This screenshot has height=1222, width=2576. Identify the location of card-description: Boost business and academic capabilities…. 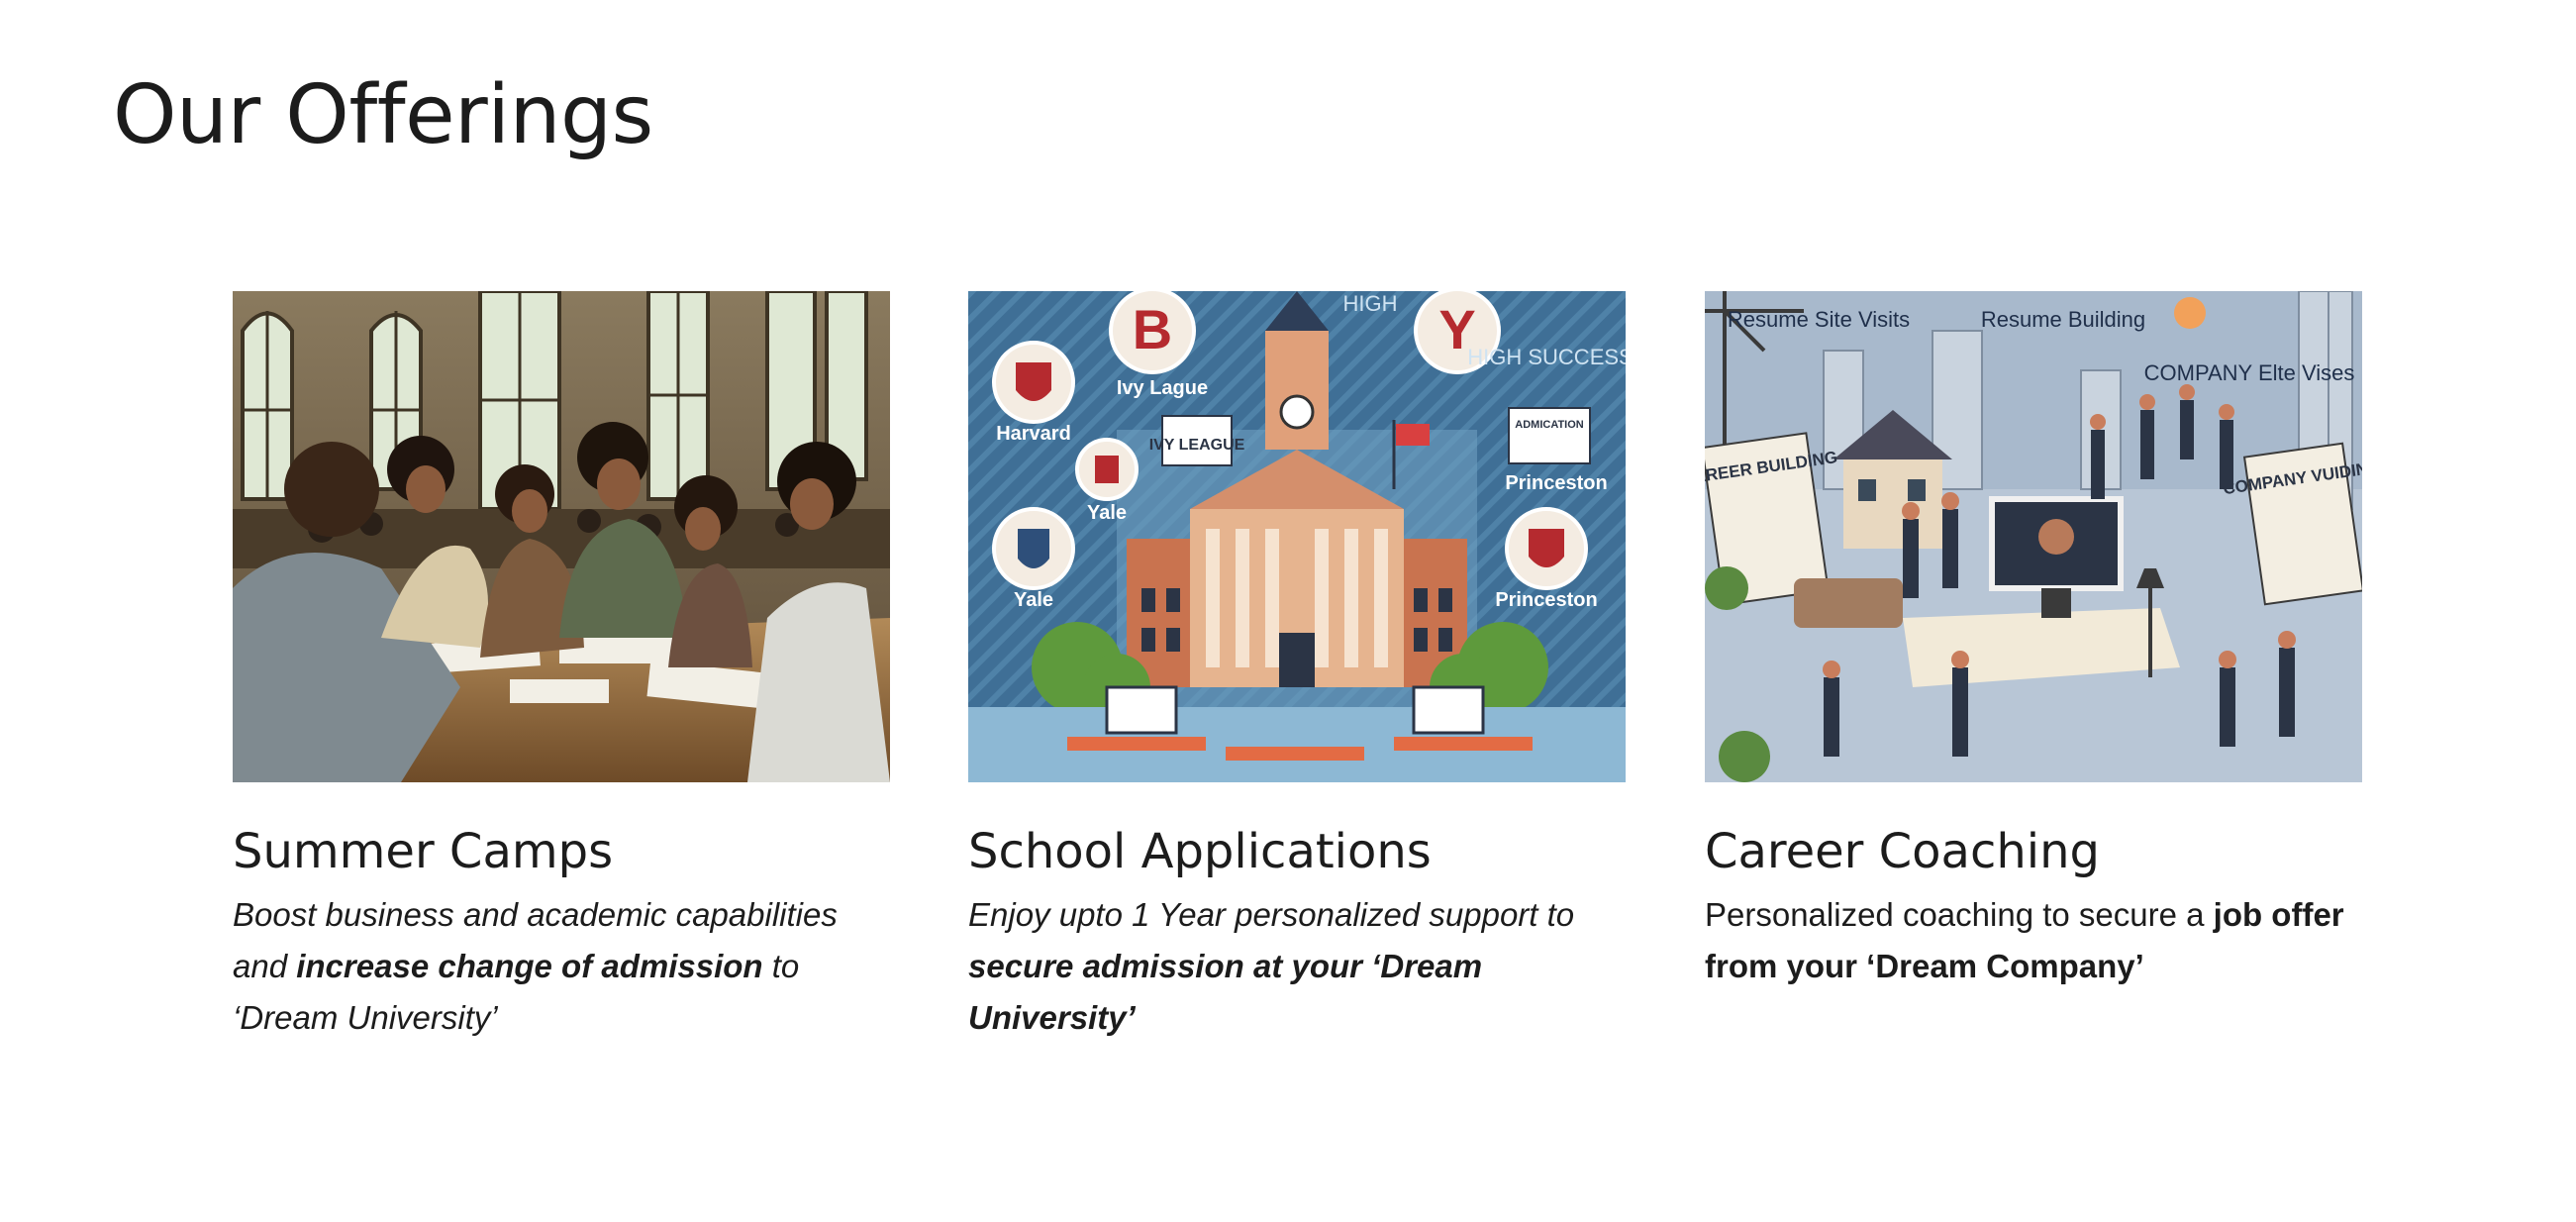
(536, 966).